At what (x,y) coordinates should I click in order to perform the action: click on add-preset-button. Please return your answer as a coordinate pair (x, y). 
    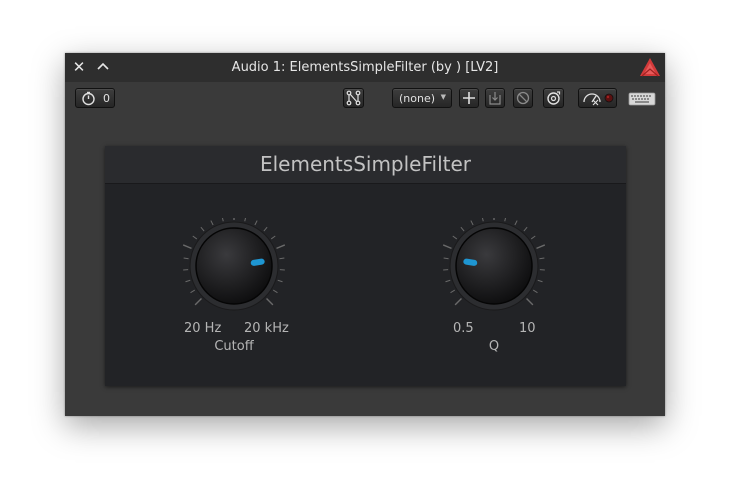
    Looking at the image, I should click on (469, 98).